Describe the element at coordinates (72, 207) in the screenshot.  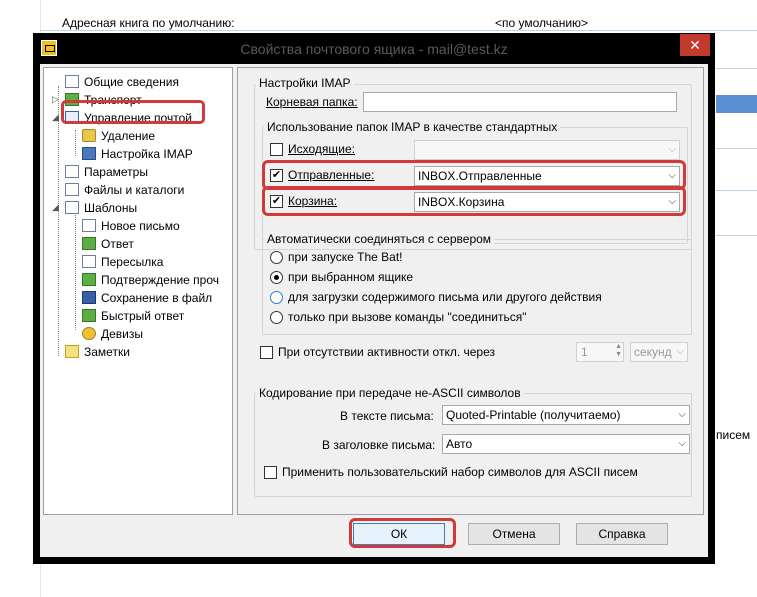
I see `templates-icon` at that location.